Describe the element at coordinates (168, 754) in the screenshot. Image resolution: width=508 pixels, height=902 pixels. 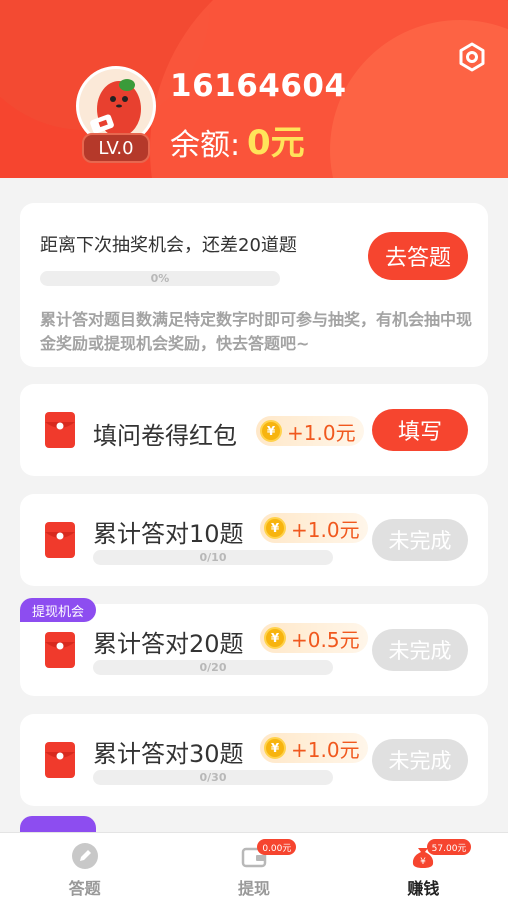
I see `task-title: 累计答对30题` at that location.